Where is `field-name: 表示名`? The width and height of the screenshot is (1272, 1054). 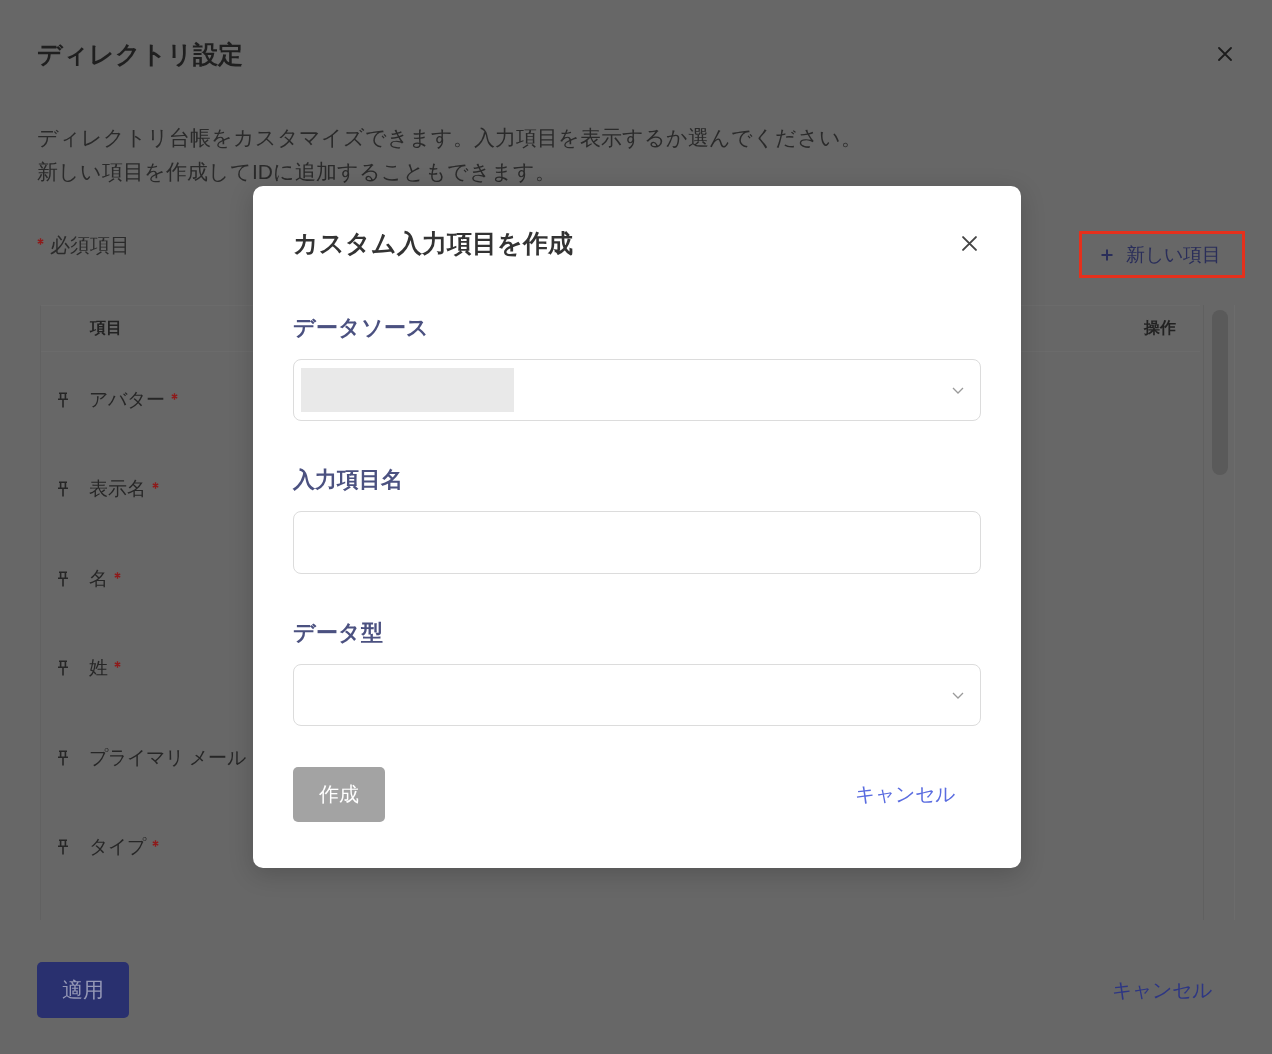 field-name: 表示名 is located at coordinates (117, 489).